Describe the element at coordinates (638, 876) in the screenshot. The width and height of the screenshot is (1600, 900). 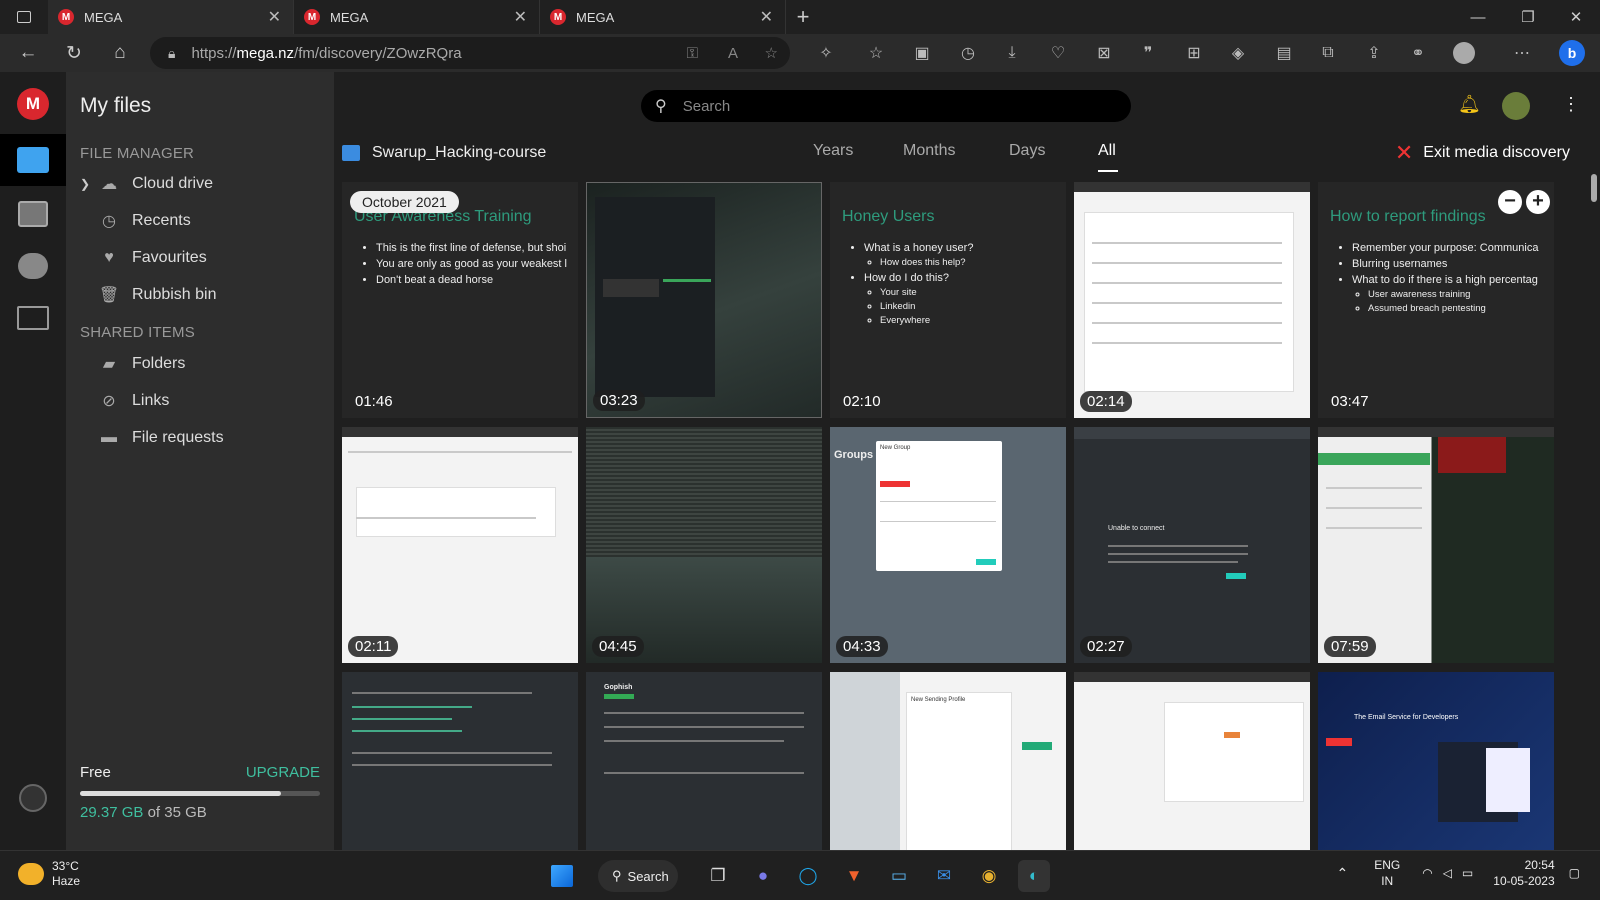
I see `taskbar-search: ⚲ Search` at that location.